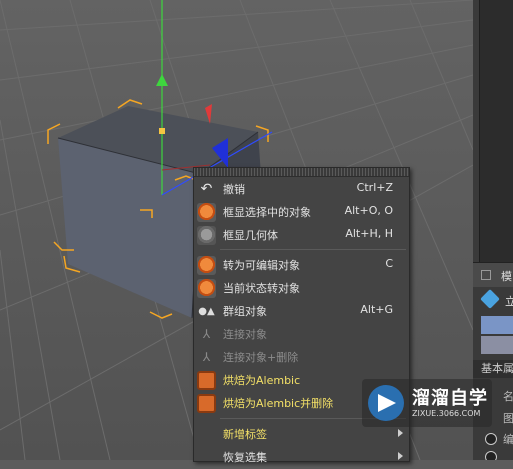 The image size is (513, 469). I want to click on menu-item-shortcut: C, so click(389, 263).